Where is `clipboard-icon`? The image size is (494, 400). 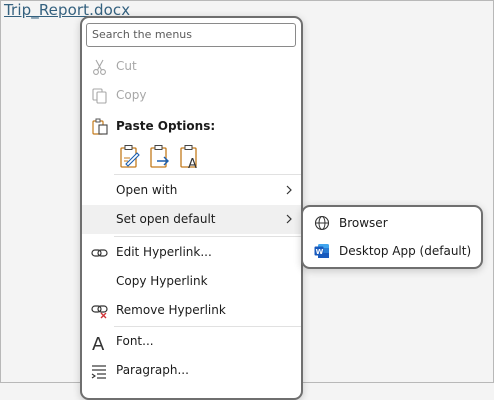 clipboard-icon is located at coordinates (100, 126).